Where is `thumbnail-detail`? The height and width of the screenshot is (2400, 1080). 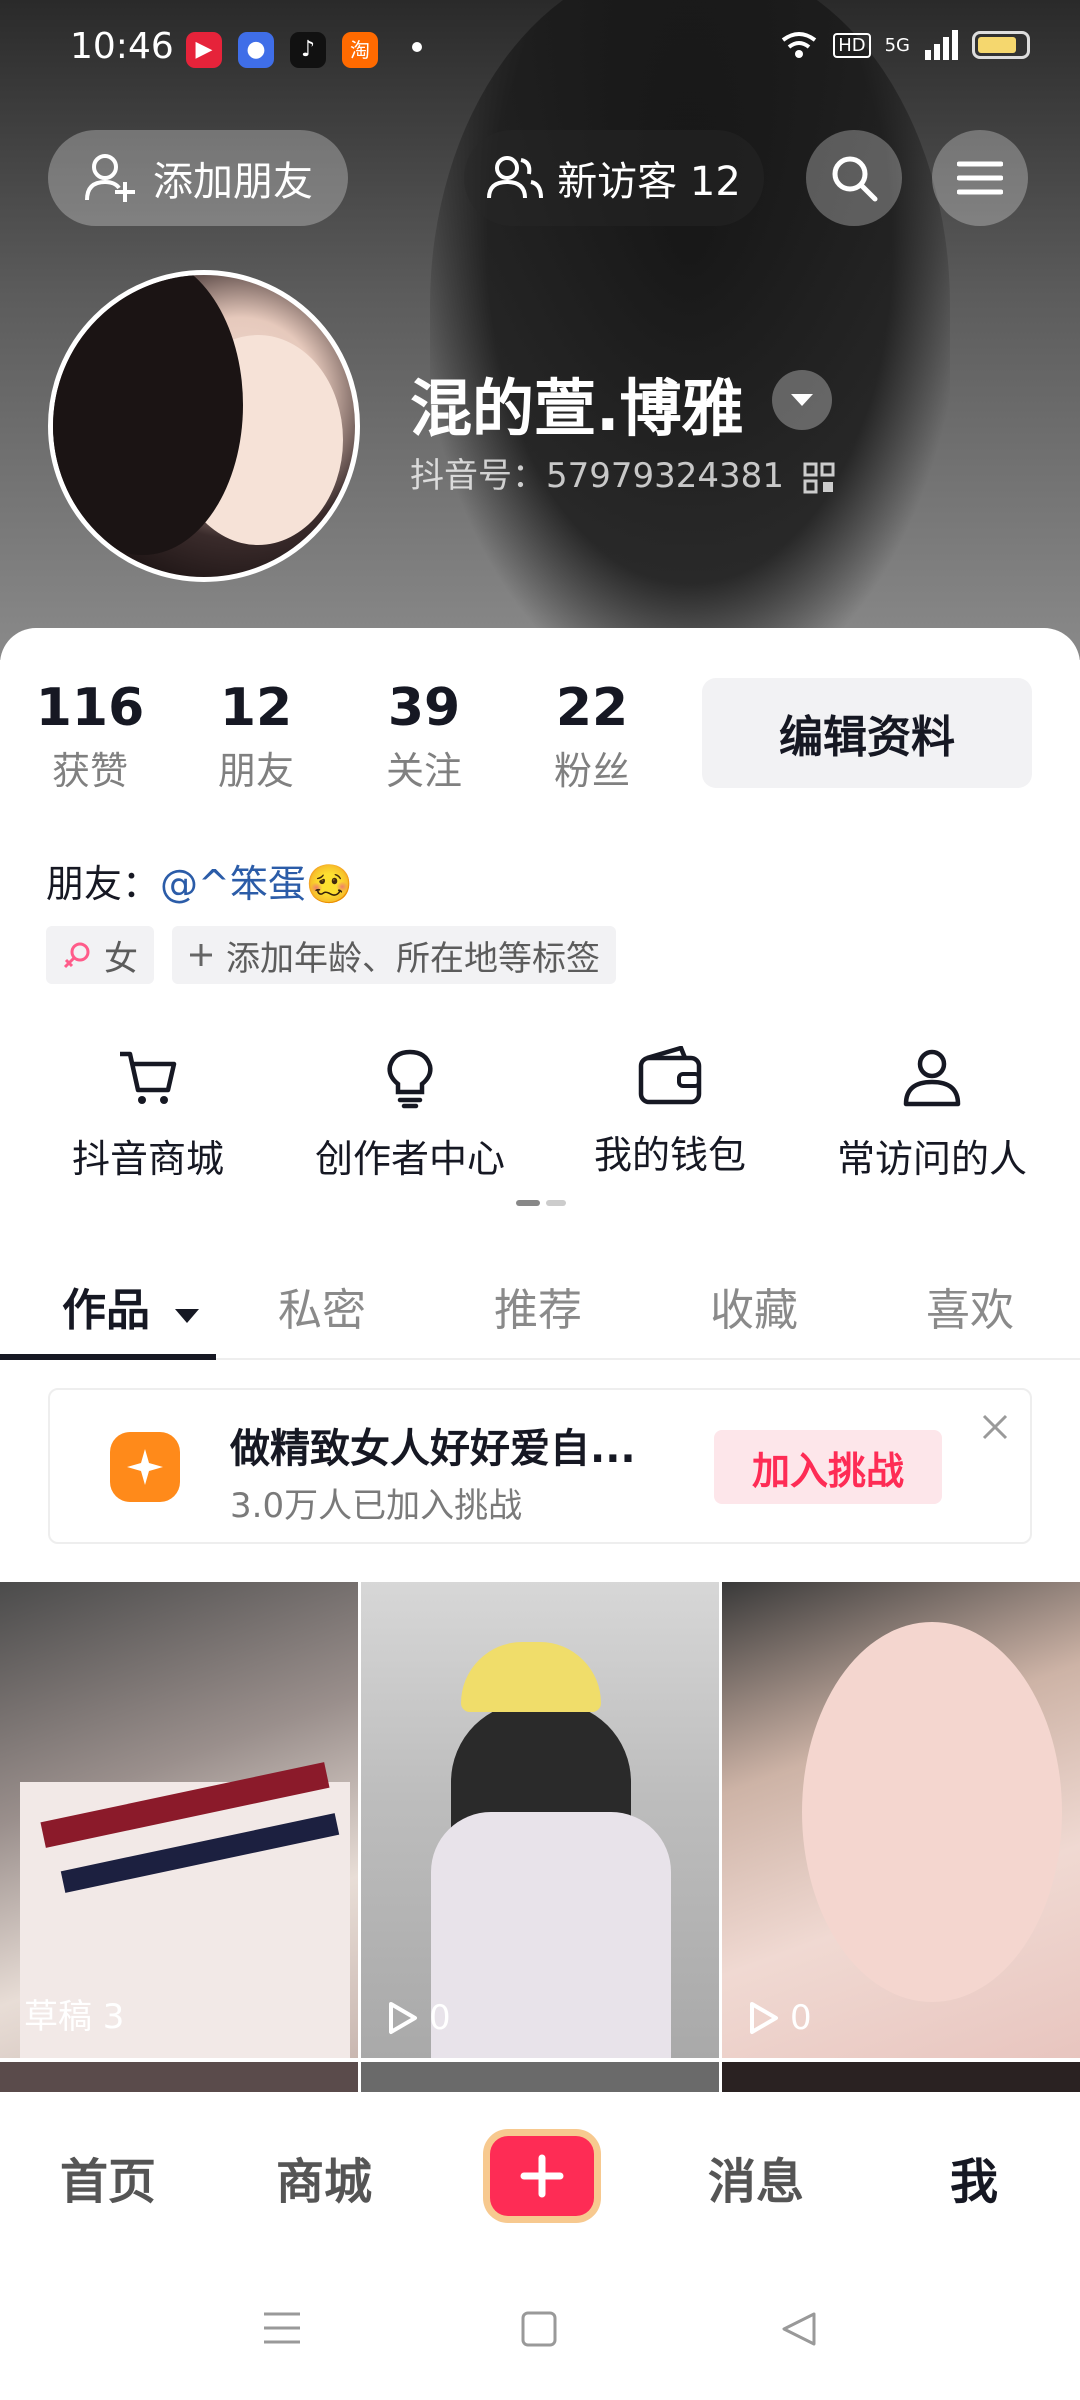
thumbnail-detail is located at coordinates (551, 1935).